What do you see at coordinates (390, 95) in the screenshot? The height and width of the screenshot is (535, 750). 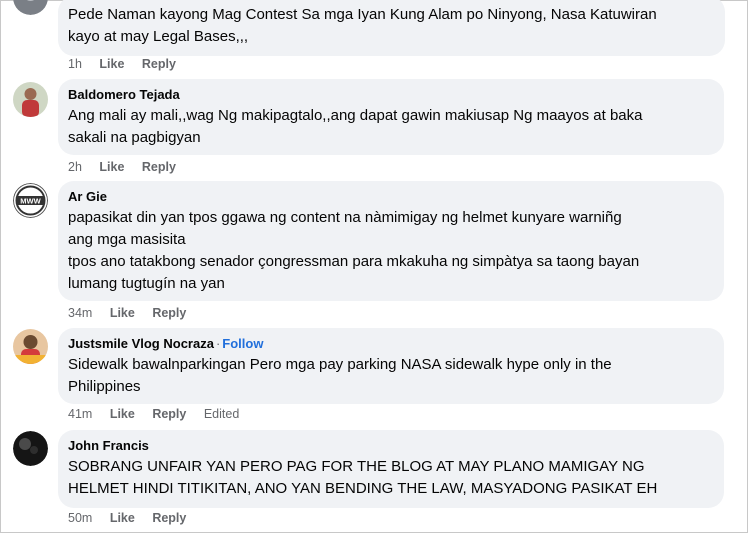 I see `comment-author: Baldomero Tejada` at bounding box center [390, 95].